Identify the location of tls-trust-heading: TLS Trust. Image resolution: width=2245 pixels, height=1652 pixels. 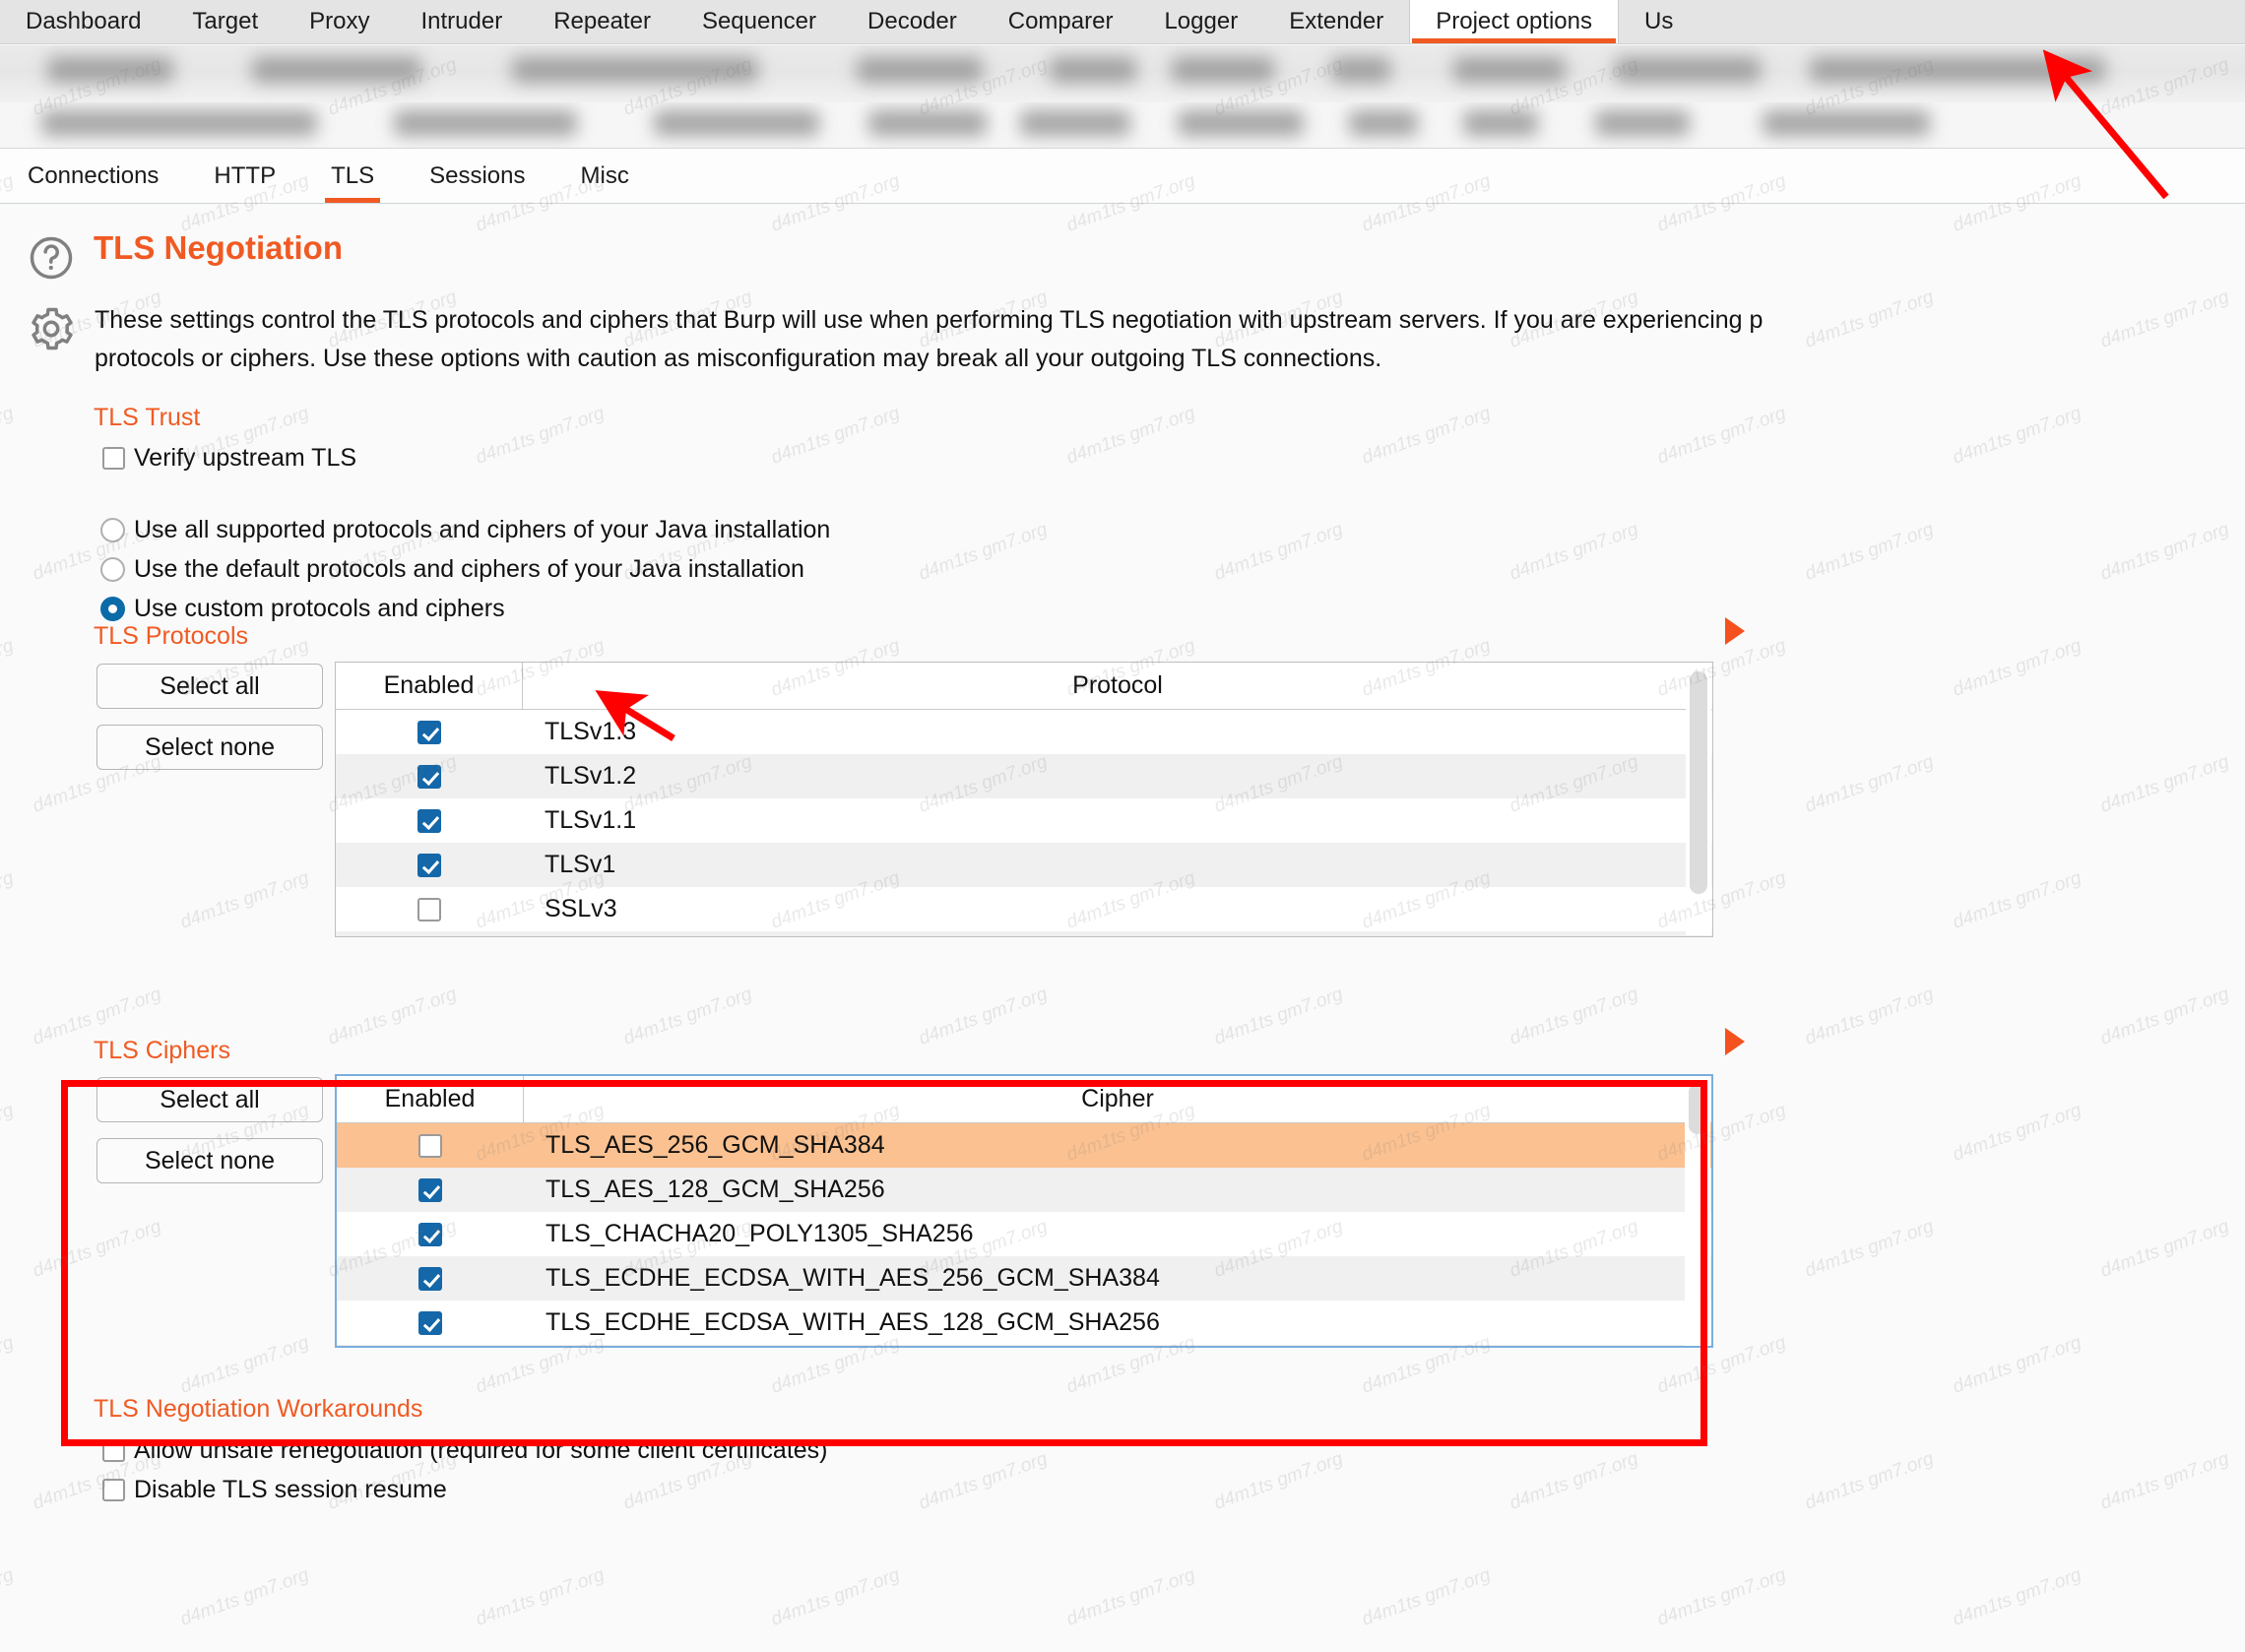
(147, 417).